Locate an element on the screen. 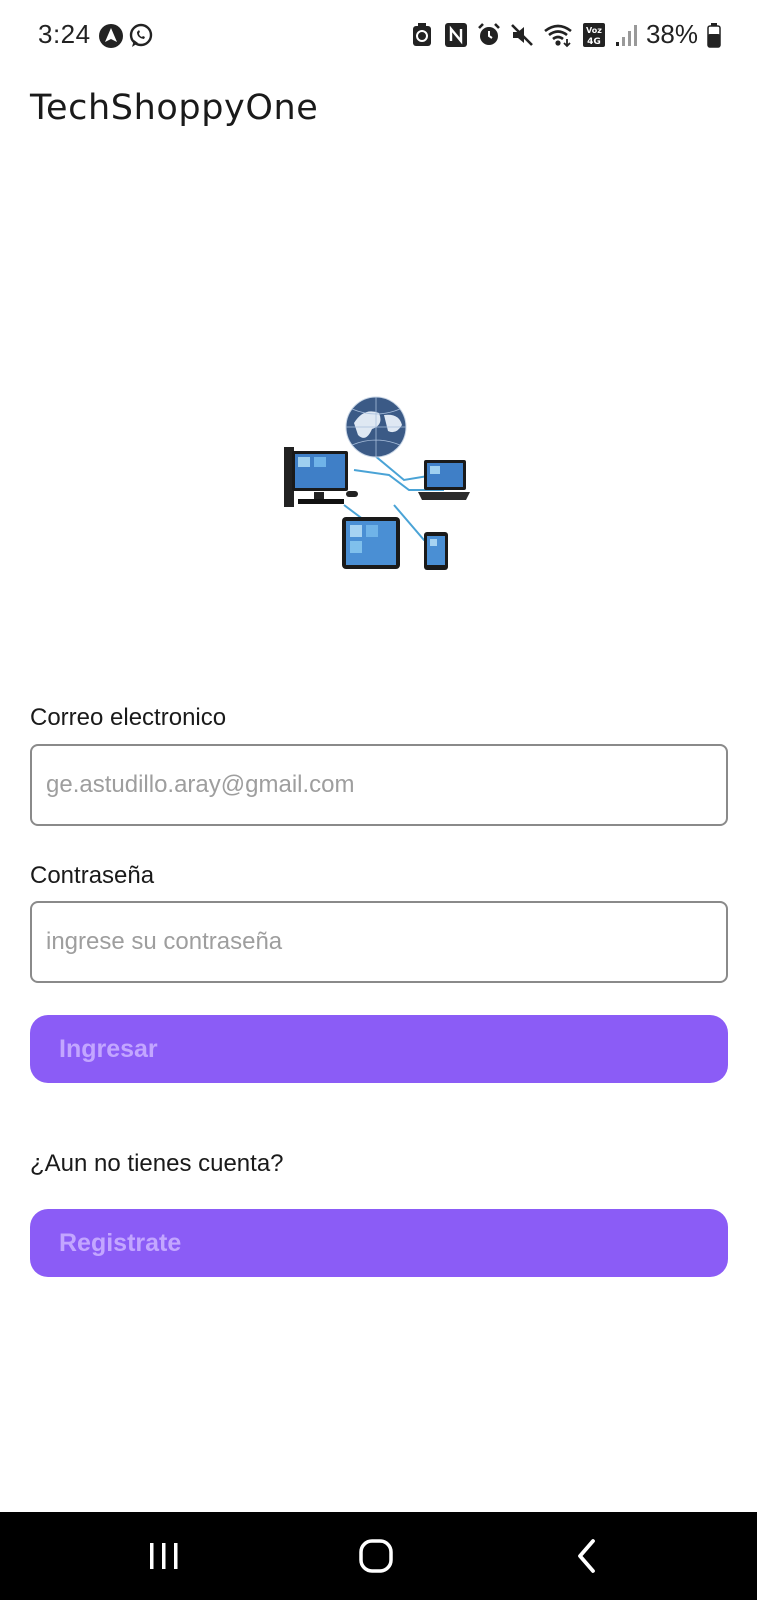 Image resolution: width=757 pixels, height=1600 pixels. status-time: 3:24 is located at coordinates (64, 34).